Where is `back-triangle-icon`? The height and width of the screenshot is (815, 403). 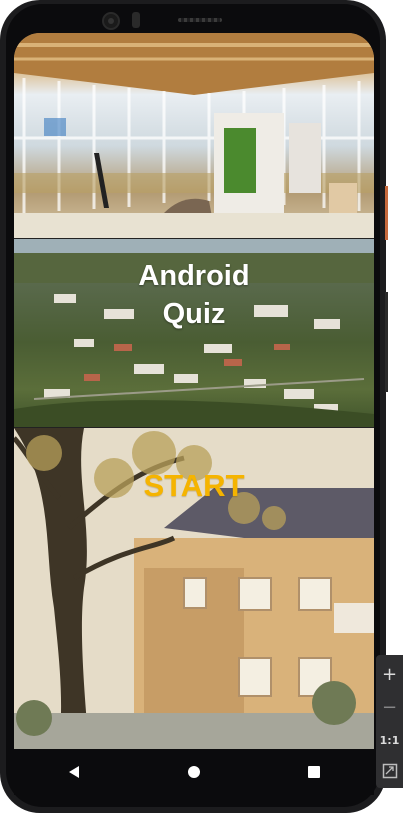
back-triangle-icon is located at coordinates (74, 772).